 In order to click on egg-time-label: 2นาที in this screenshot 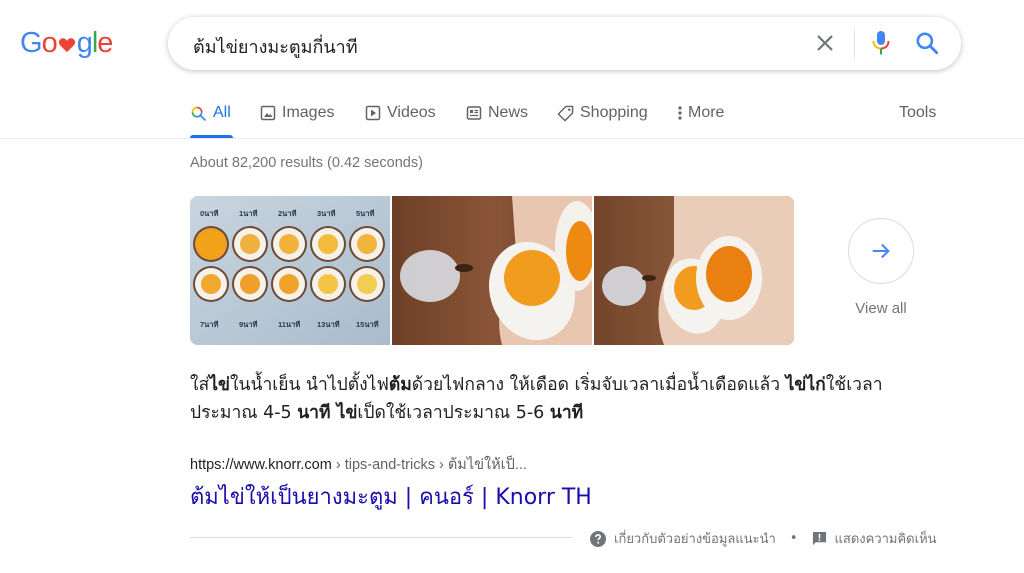, I will do `click(287, 213)`.